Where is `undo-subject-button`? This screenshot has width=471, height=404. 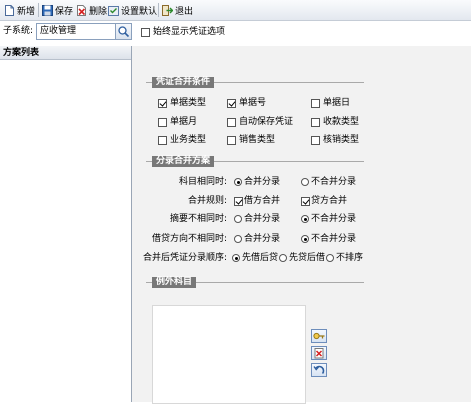 undo-subject-button is located at coordinates (319, 370).